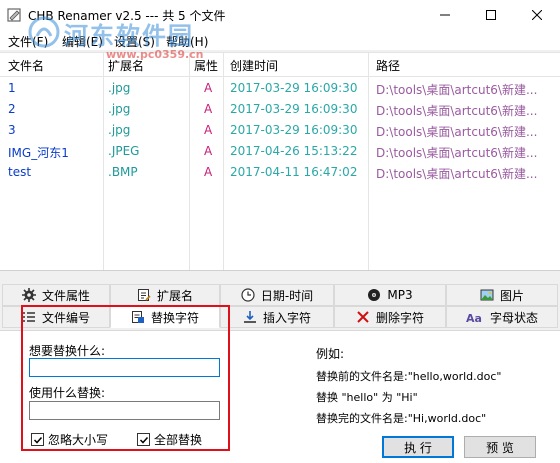 The width and height of the screenshot is (560, 463). I want to click on highlight-frame, so click(125, 378).